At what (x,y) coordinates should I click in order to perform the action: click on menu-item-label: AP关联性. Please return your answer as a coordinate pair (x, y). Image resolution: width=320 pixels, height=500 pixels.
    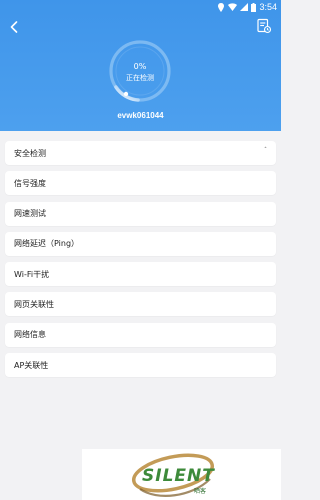
    Looking at the image, I should click on (31, 365).